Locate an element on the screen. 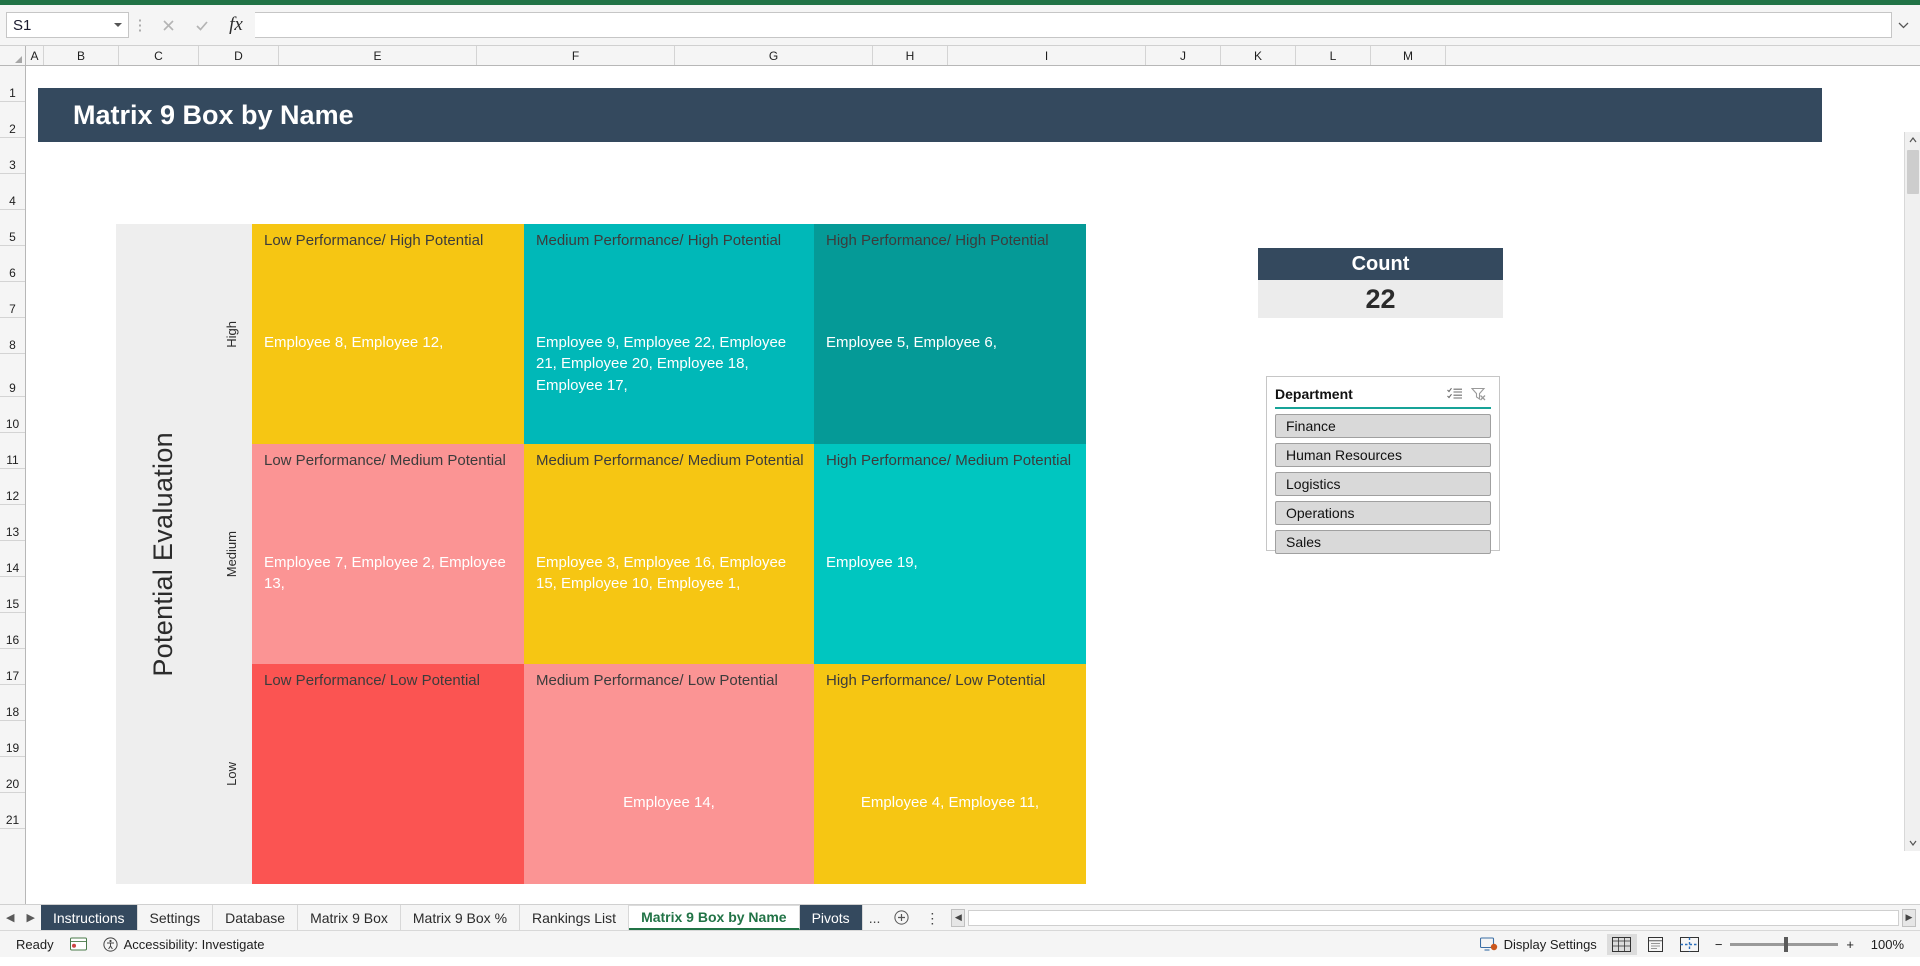  sheet-list-more-button: ⋮ is located at coordinates (932, 917).